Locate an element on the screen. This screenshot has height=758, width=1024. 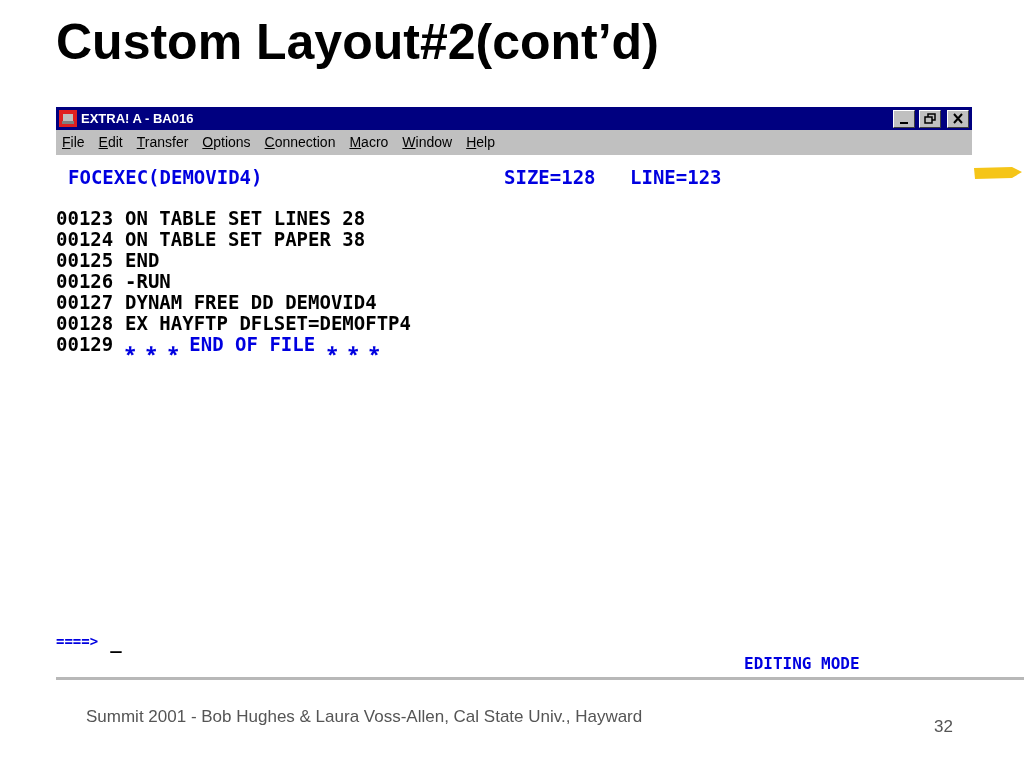
status-text: EDITING MODE is located at coordinates (802, 663).